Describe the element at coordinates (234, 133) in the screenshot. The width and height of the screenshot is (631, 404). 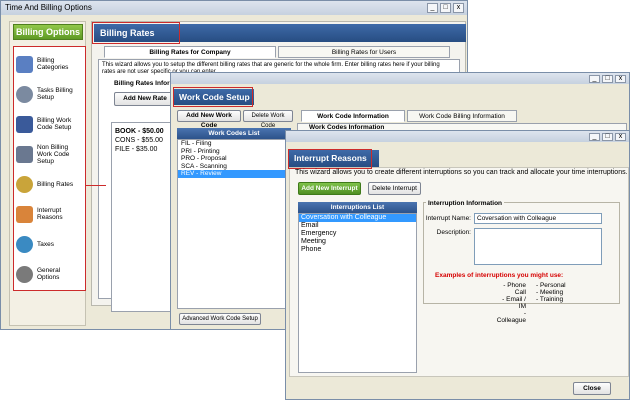
I see `work-codes-list-header: Work Codes List` at that location.